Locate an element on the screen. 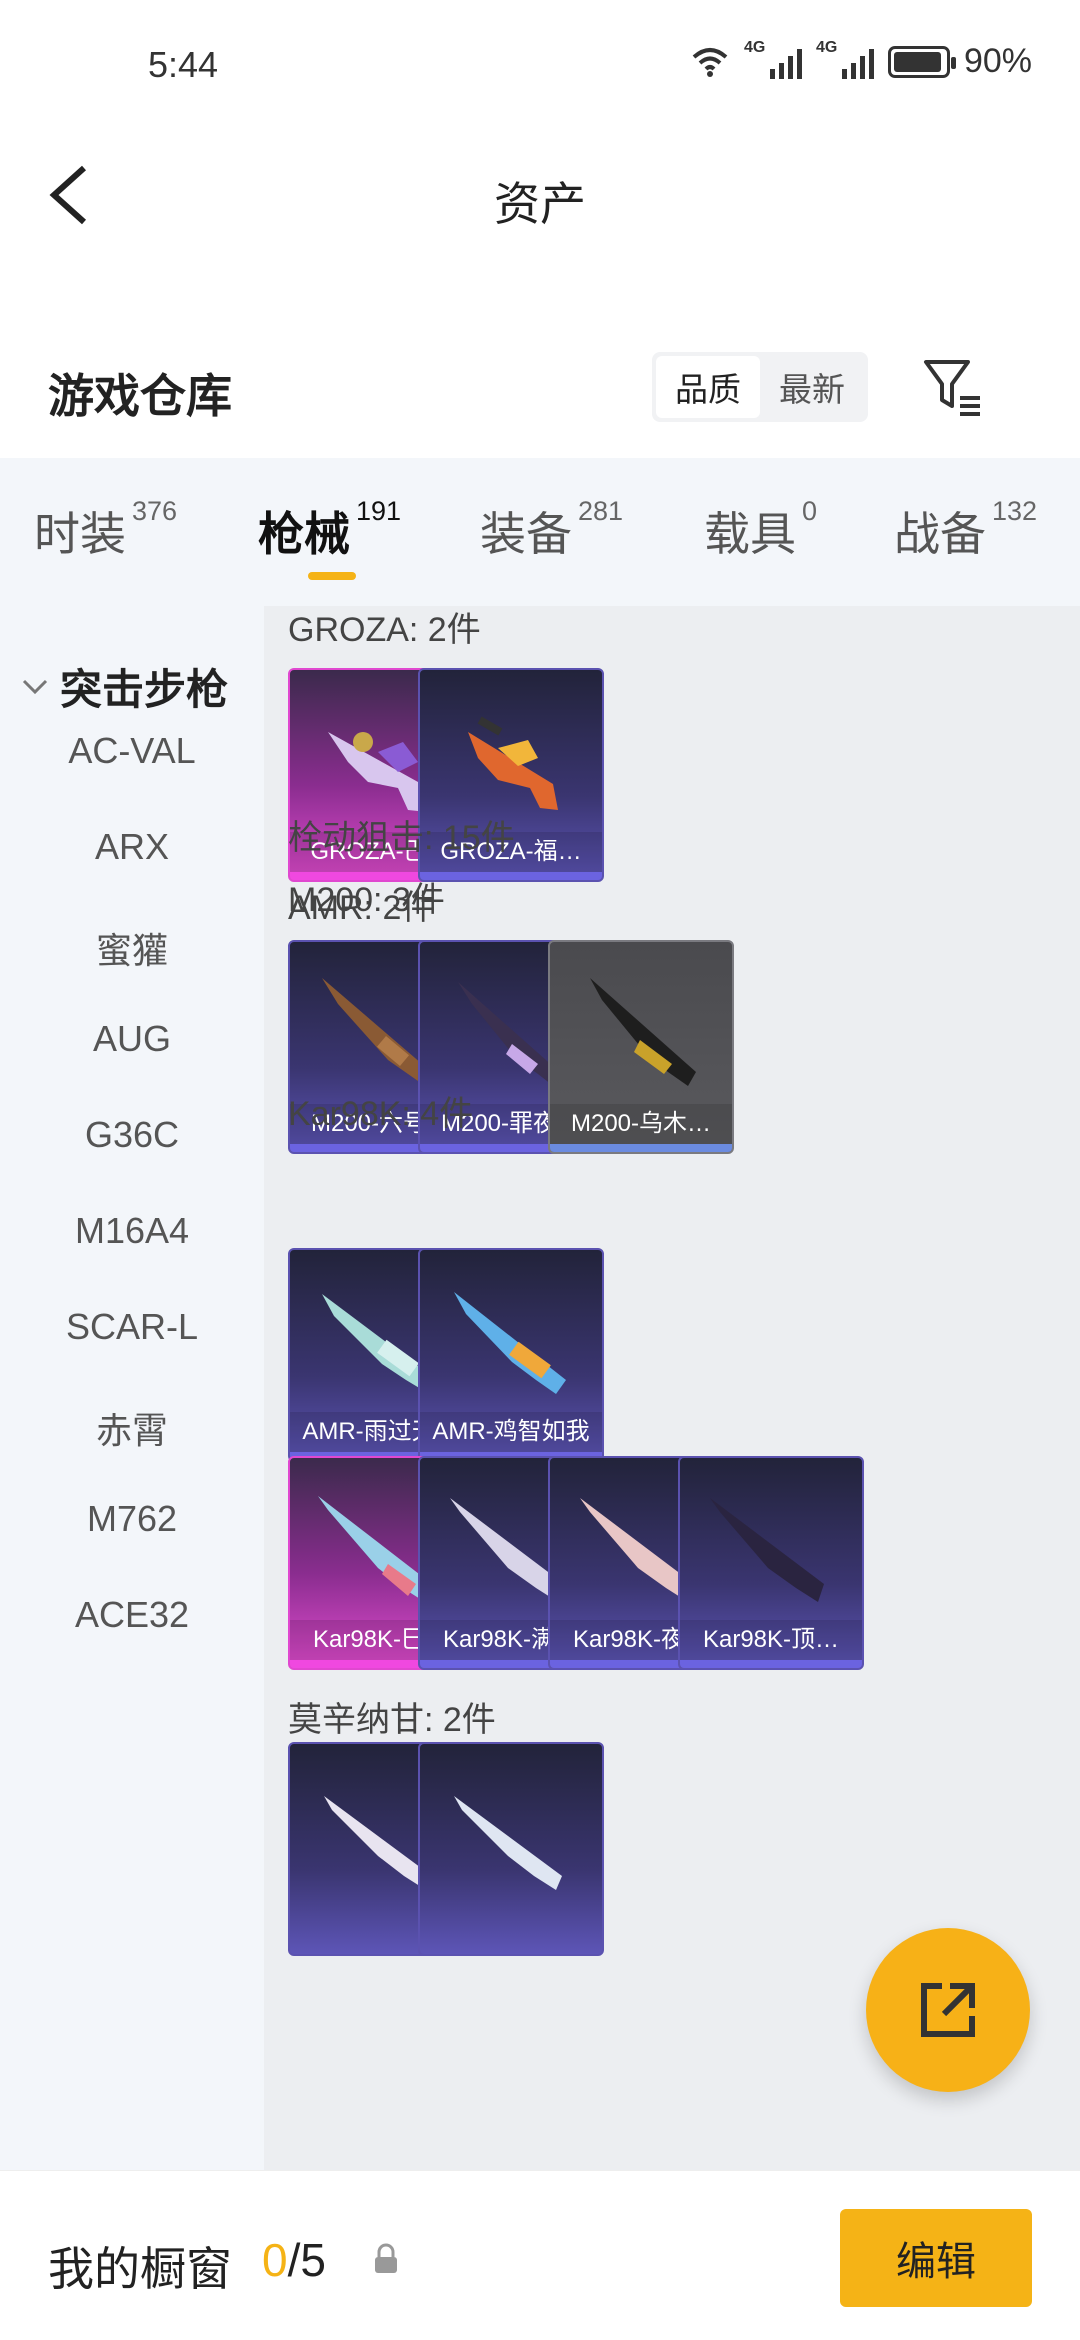 The width and height of the screenshot is (1080, 2340). tab-supplies: 战备 132 is located at coordinates (965, 530).